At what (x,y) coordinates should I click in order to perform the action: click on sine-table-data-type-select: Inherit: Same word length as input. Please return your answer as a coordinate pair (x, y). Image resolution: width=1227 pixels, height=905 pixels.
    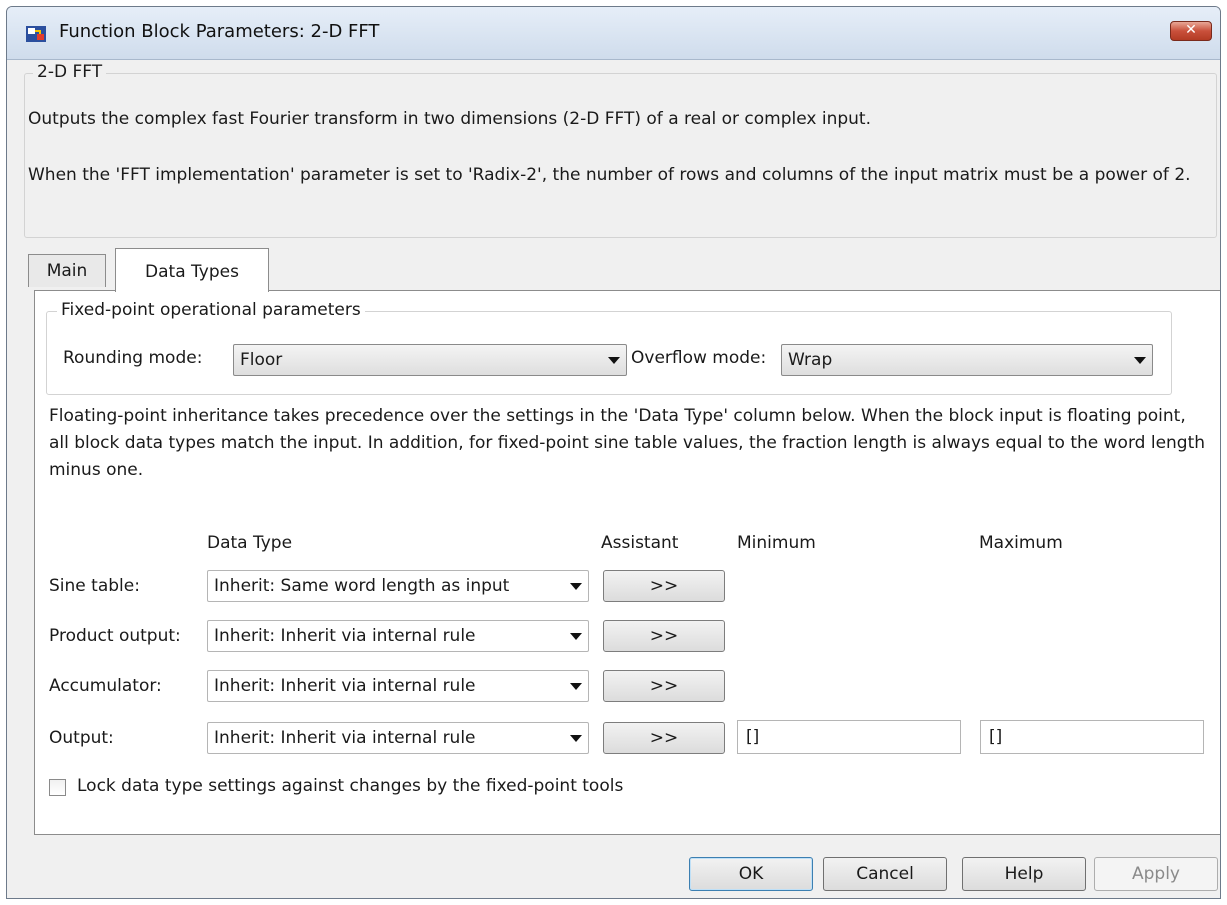
    Looking at the image, I should click on (398, 586).